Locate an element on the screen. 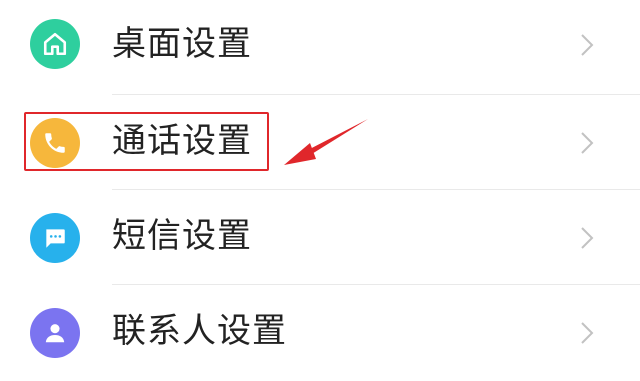 This screenshot has height=381, width=640. annotation-arrow-icon is located at coordinates (326, 142).